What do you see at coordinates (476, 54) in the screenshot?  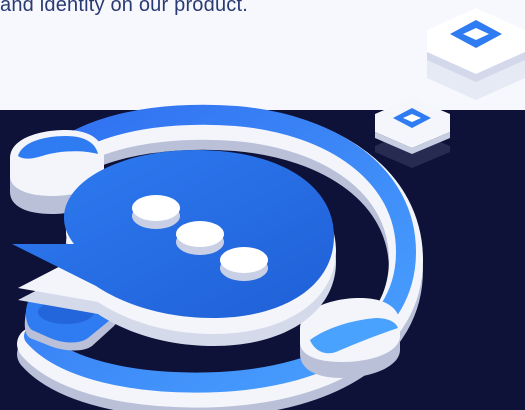 I see `floating-tile-large` at bounding box center [476, 54].